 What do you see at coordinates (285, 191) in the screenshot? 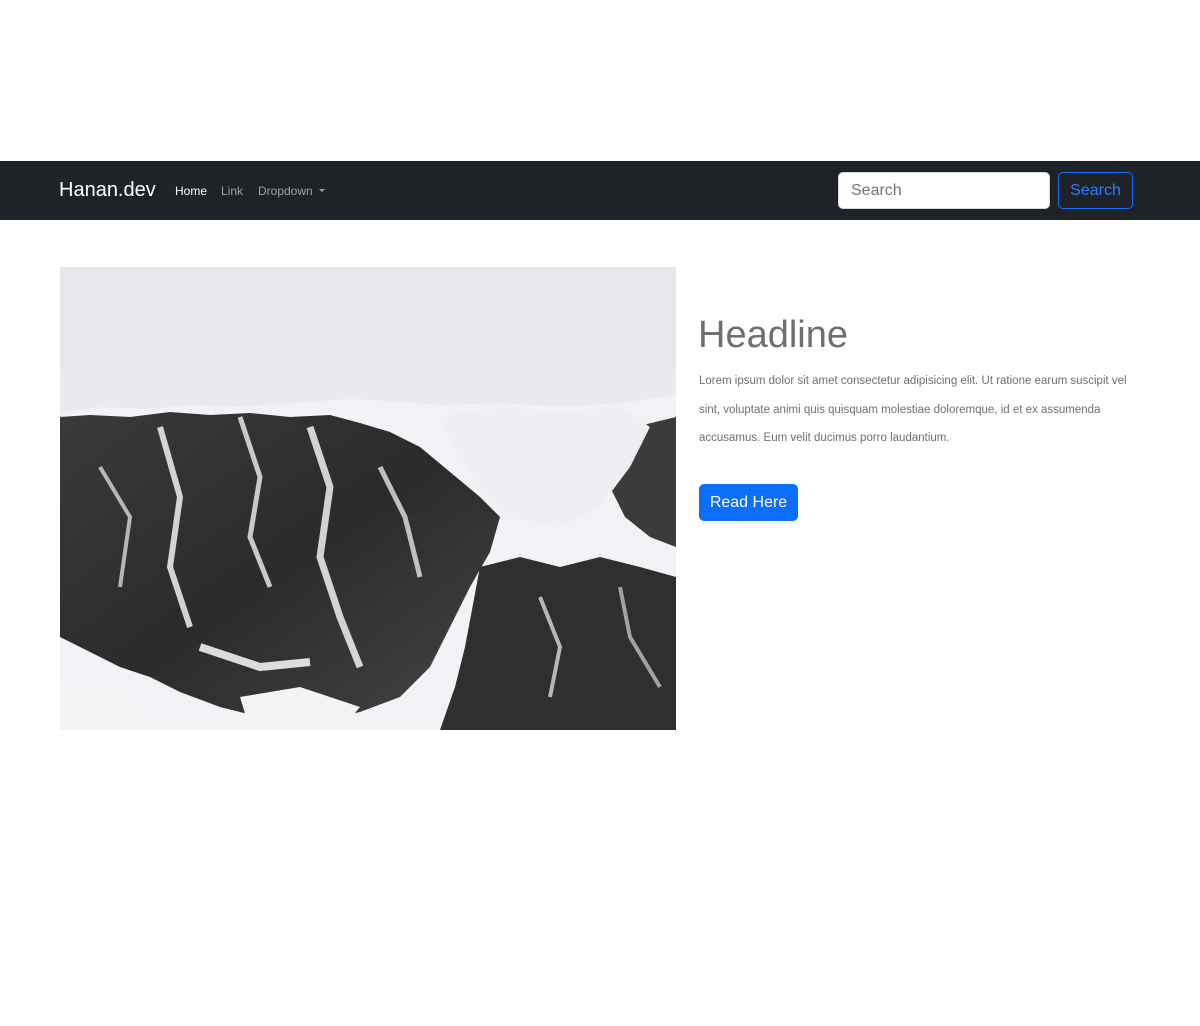
I see `nav-dropdown-label: Dropdown` at bounding box center [285, 191].